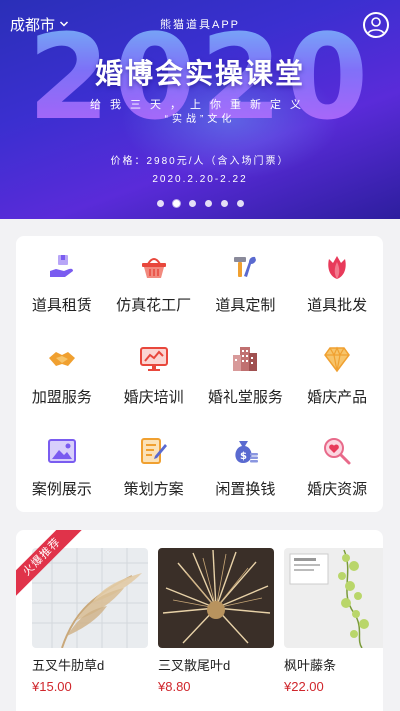 This screenshot has height=711, width=400. Describe the element at coordinates (246, 282) in the screenshot. I see `category-prop-custom: 道具定制` at that location.